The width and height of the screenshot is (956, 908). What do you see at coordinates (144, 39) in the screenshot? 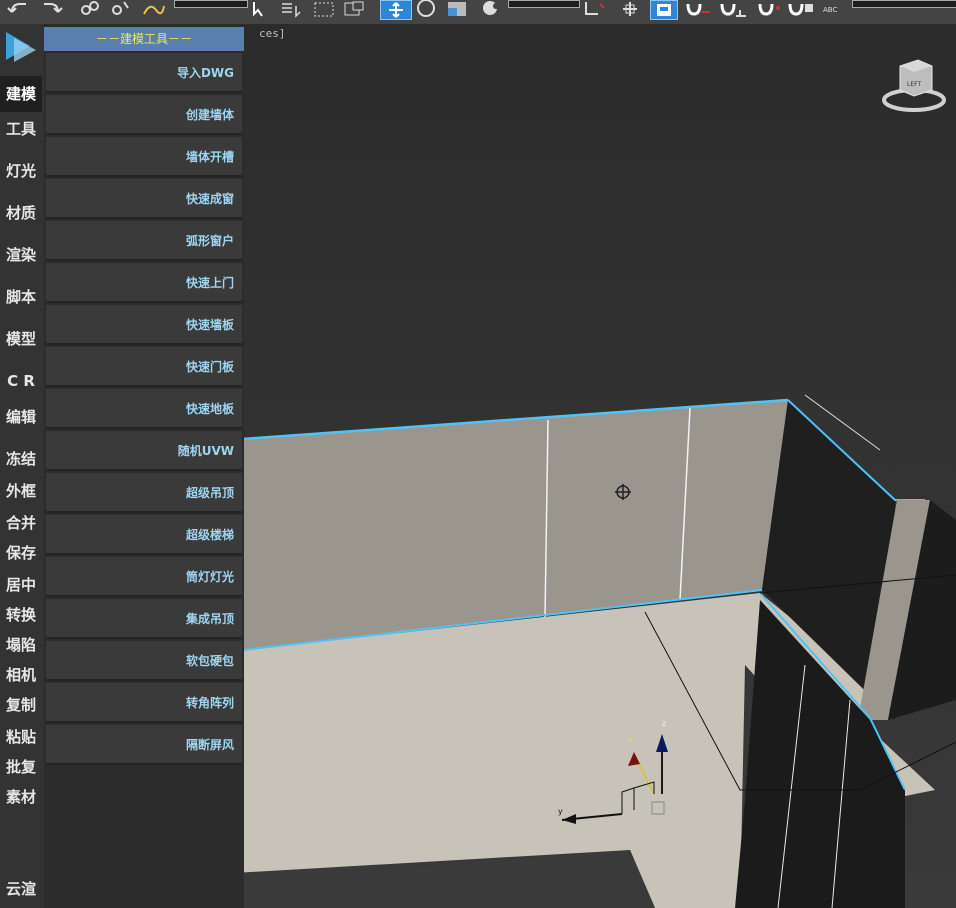
I see `panel-title: －－建模工具－－` at bounding box center [144, 39].